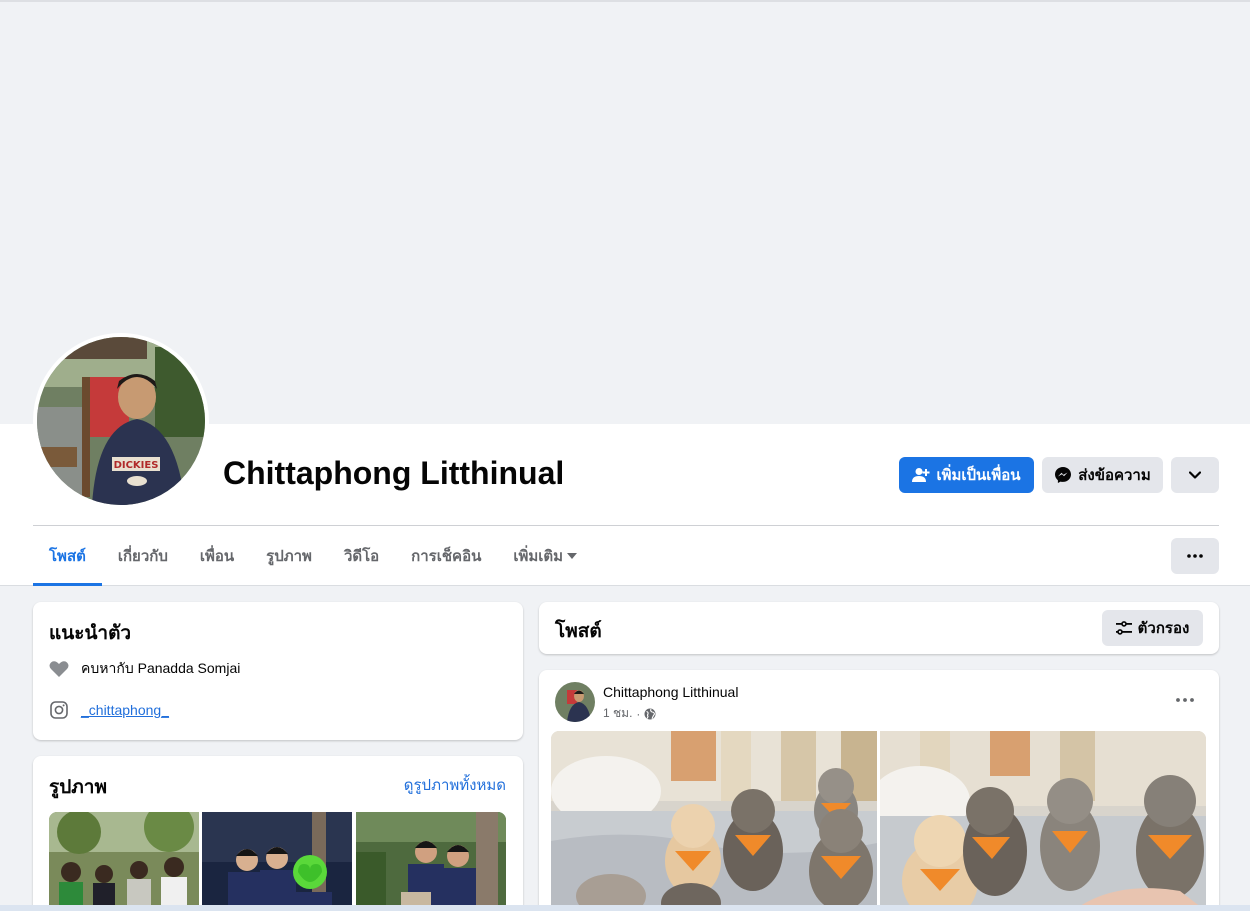 The height and width of the screenshot is (911, 1250). I want to click on tab-friends-label: เพื่อน, so click(217, 556).